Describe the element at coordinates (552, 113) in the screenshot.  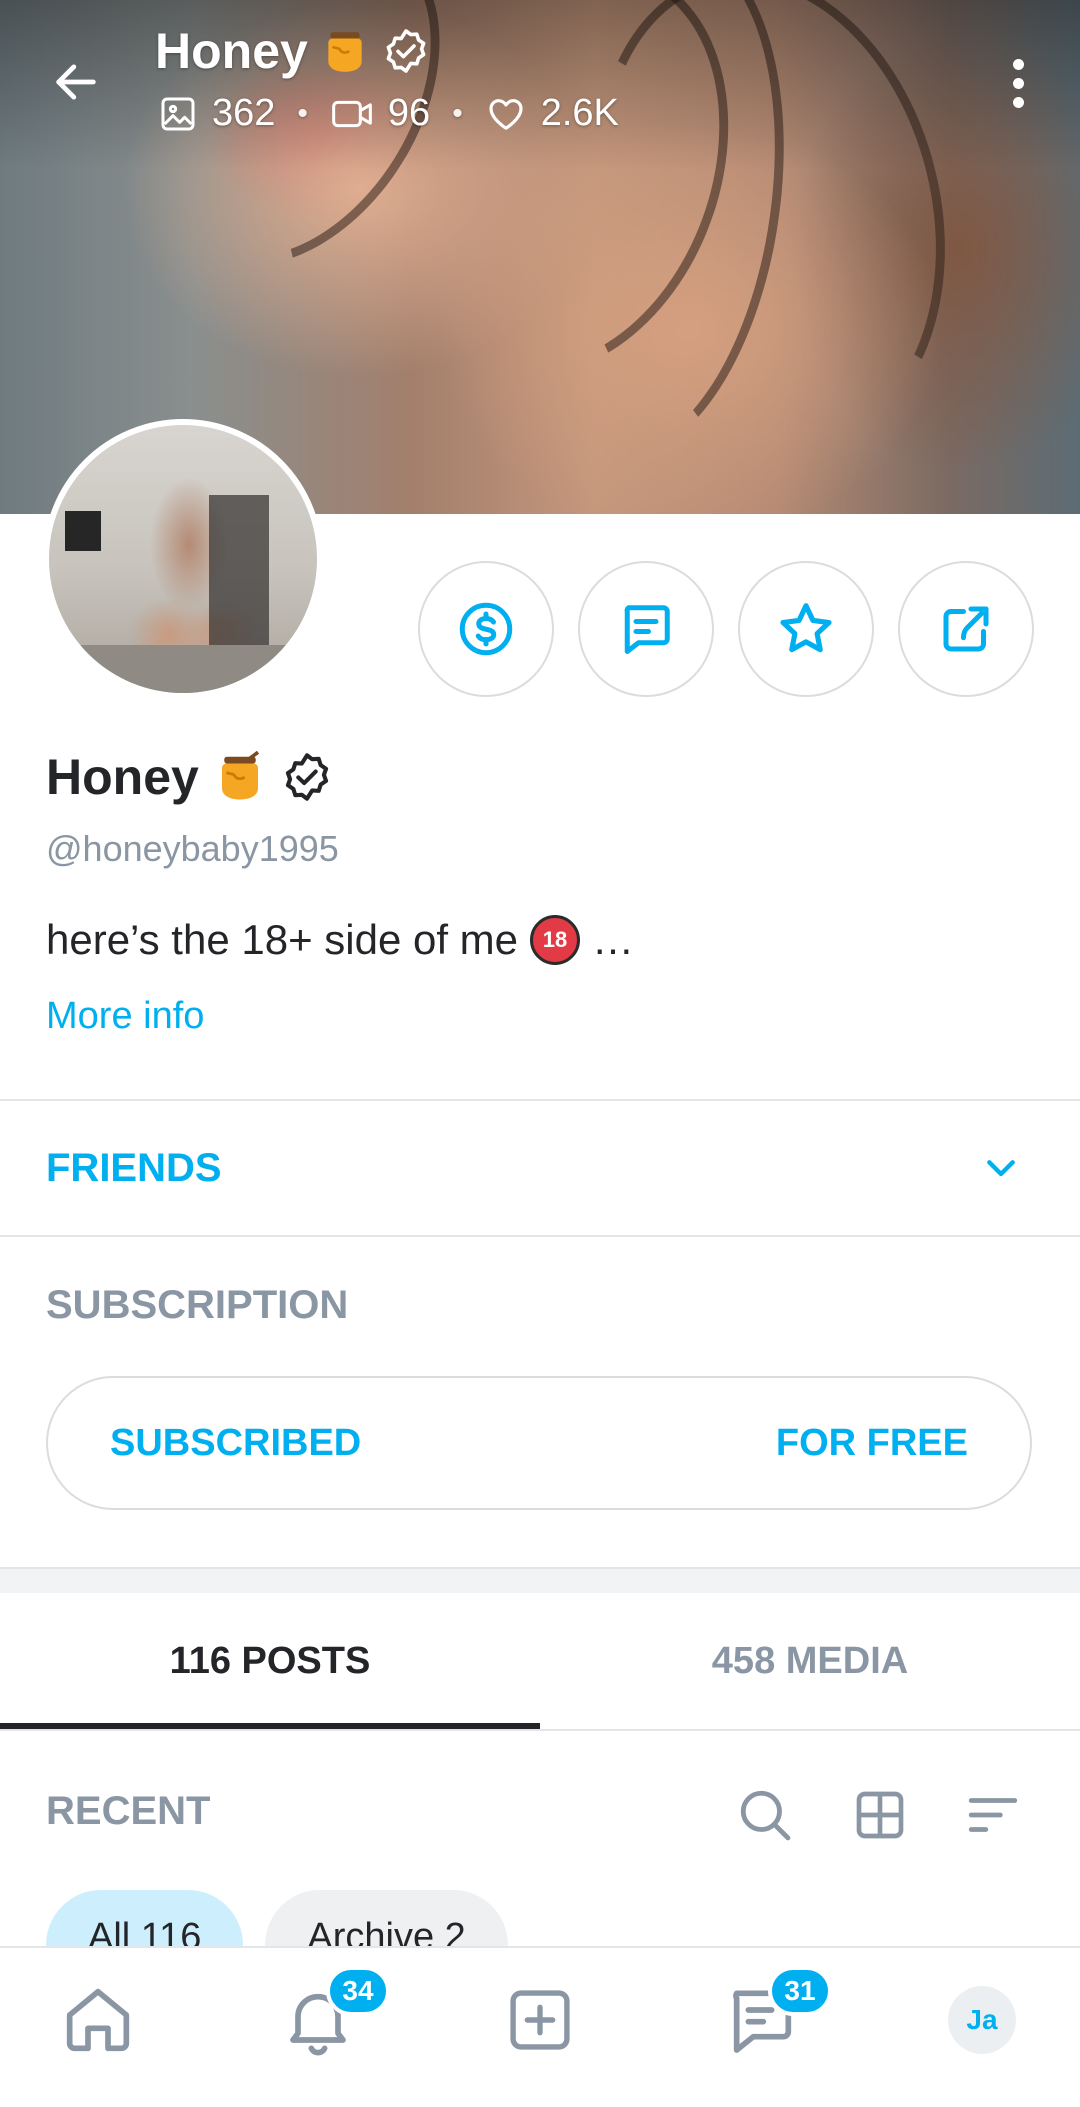
I see `likes-count: 2.6K` at that location.